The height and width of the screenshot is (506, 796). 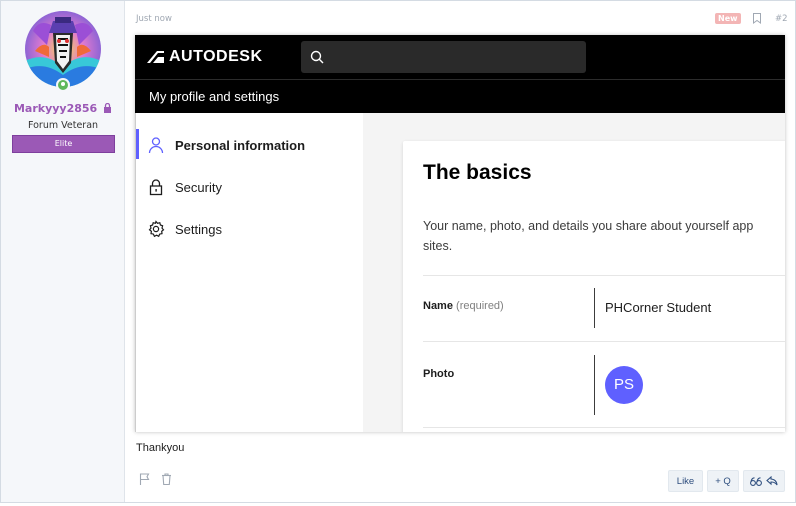 What do you see at coordinates (63, 125) in the screenshot?
I see `user-title: Forum Veteran` at bounding box center [63, 125].